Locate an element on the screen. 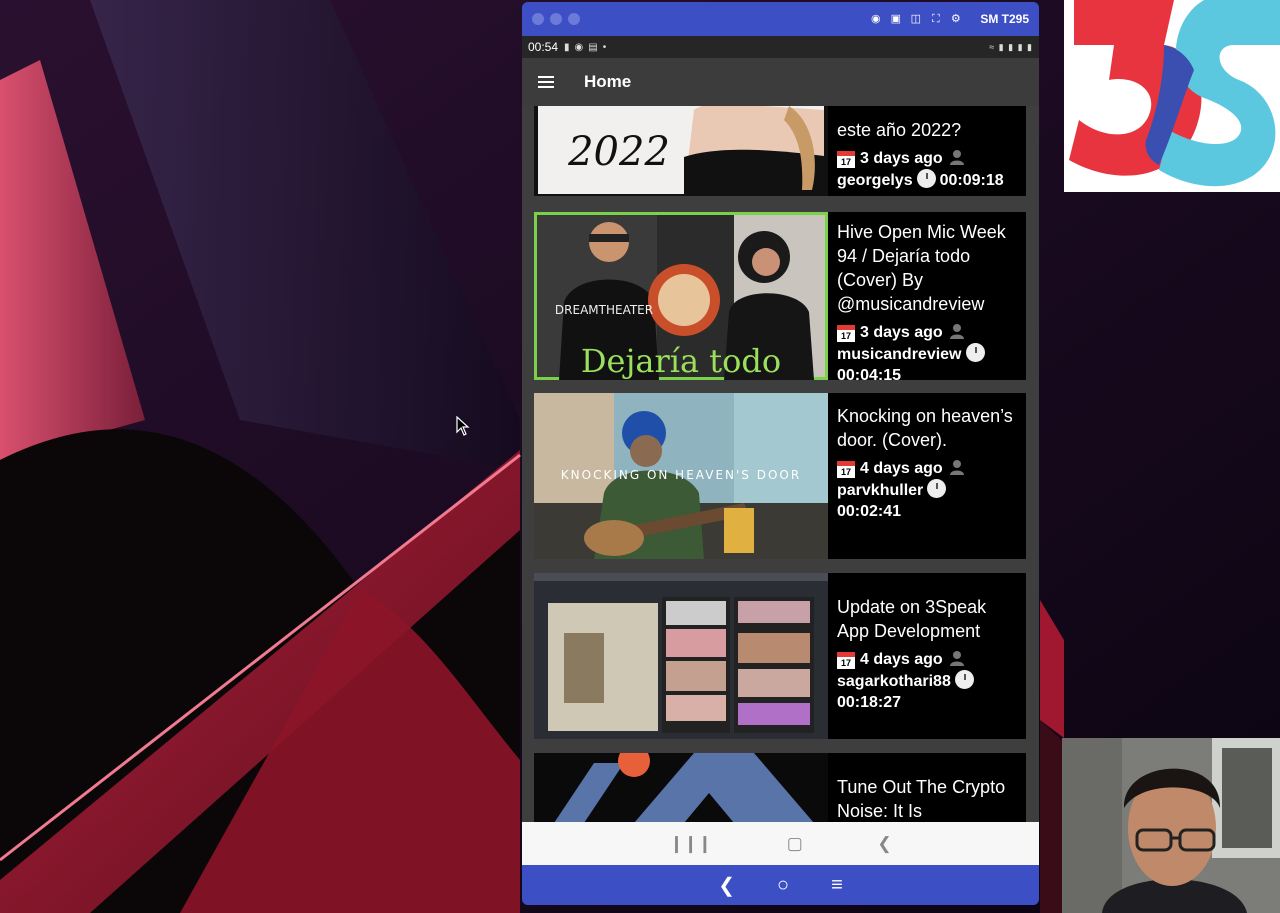  android-nav-bar: ❙❙❙ ▢ ❮ is located at coordinates (780, 843).